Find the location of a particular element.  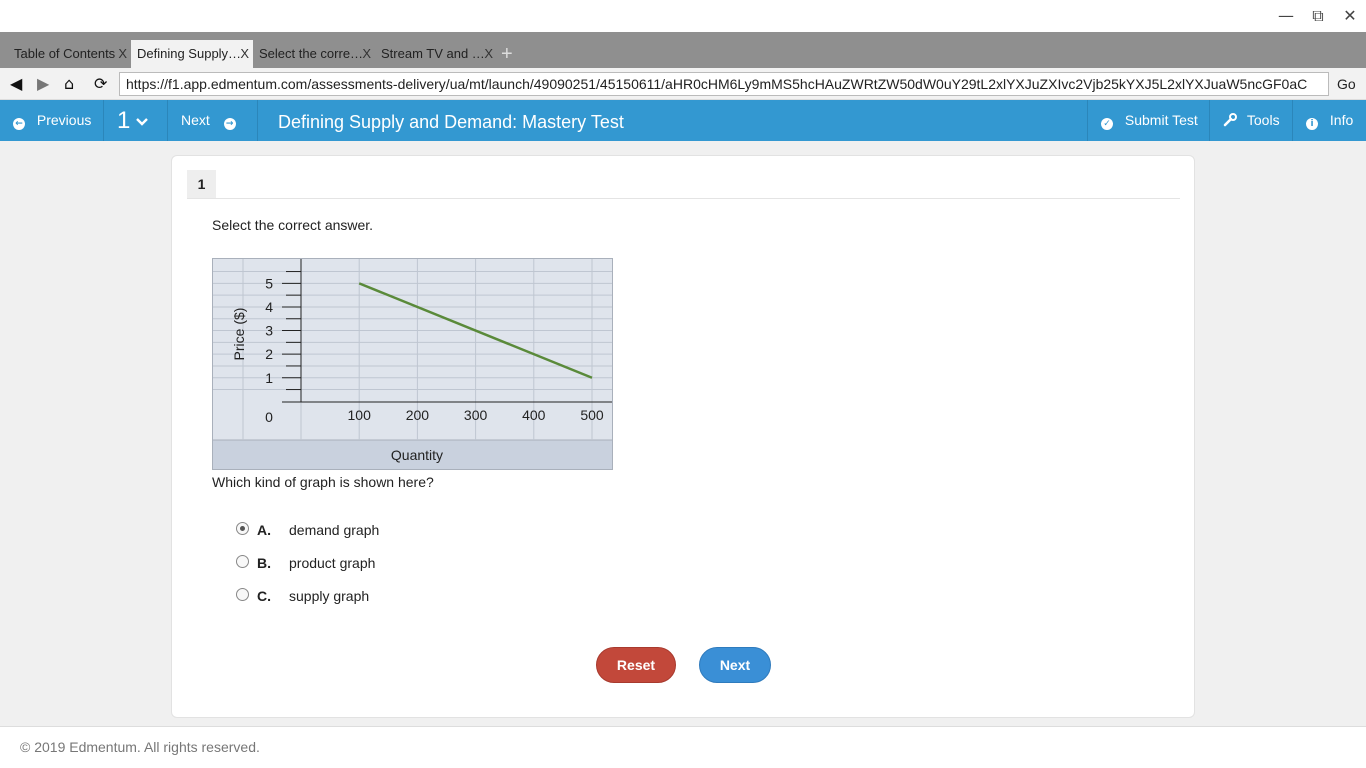

reload-icon: ⟳ is located at coordinates (100, 84).